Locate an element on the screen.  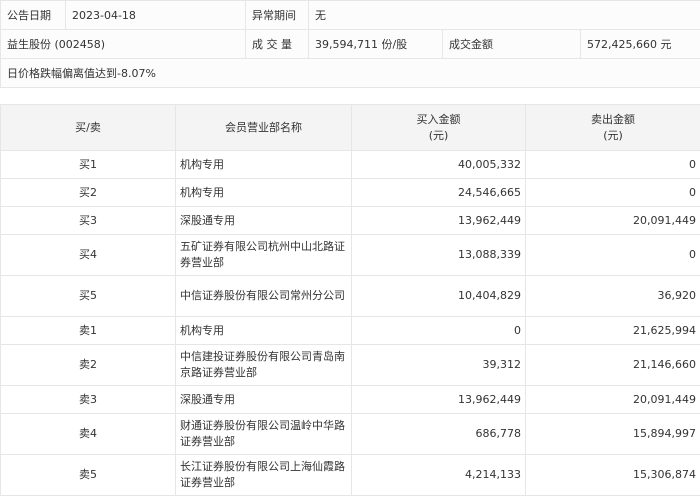
table-row: 买4五矿证券有限公司杭州中山北路证券营业部13,088,3390 is located at coordinates (350, 255).